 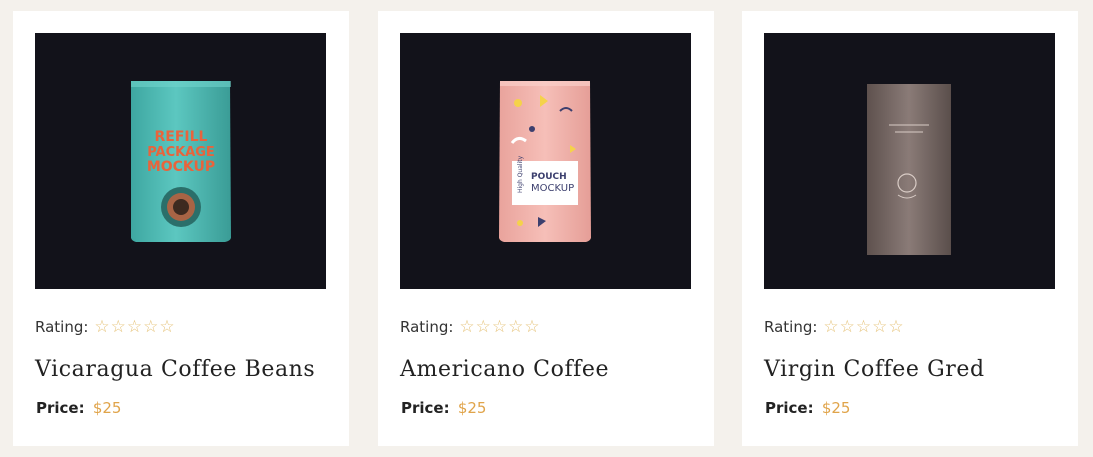 I want to click on refill-package-mockup-image: REFILL PACKAGE MOCKUP, so click(x=181, y=161).